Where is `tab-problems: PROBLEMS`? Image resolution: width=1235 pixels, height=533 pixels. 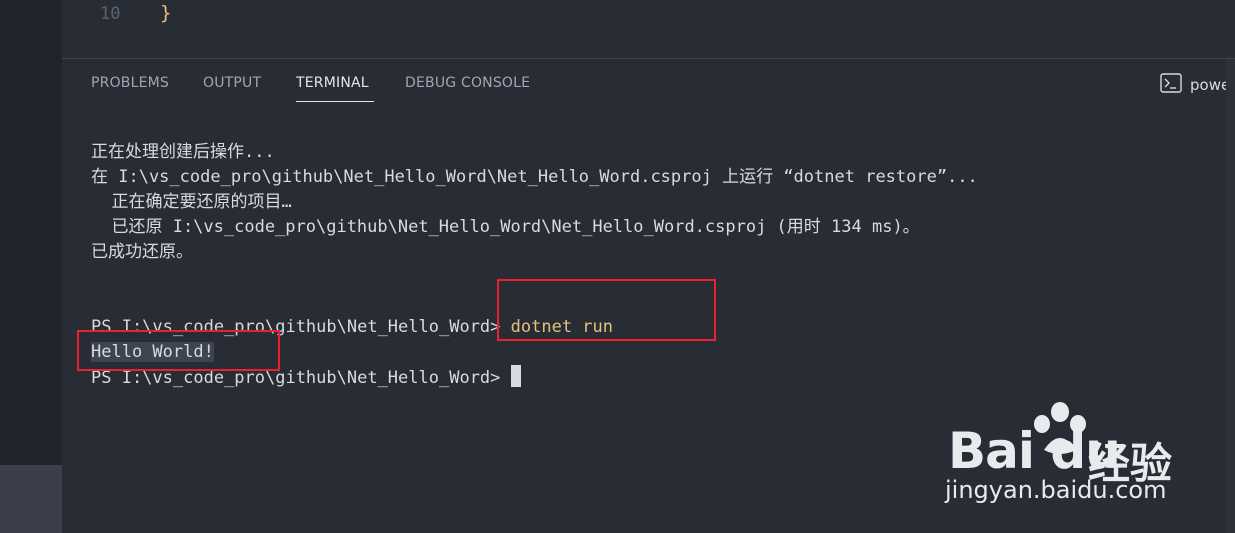 tab-problems: PROBLEMS is located at coordinates (130, 83).